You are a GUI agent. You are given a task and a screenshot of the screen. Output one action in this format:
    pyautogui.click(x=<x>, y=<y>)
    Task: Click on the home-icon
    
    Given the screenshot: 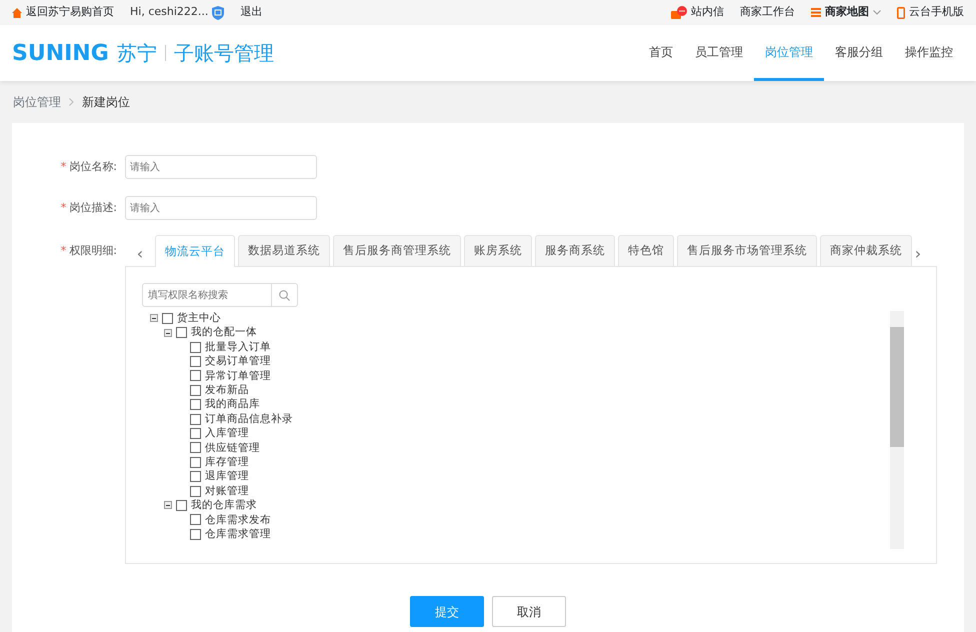 What is the action you would take?
    pyautogui.click(x=17, y=13)
    